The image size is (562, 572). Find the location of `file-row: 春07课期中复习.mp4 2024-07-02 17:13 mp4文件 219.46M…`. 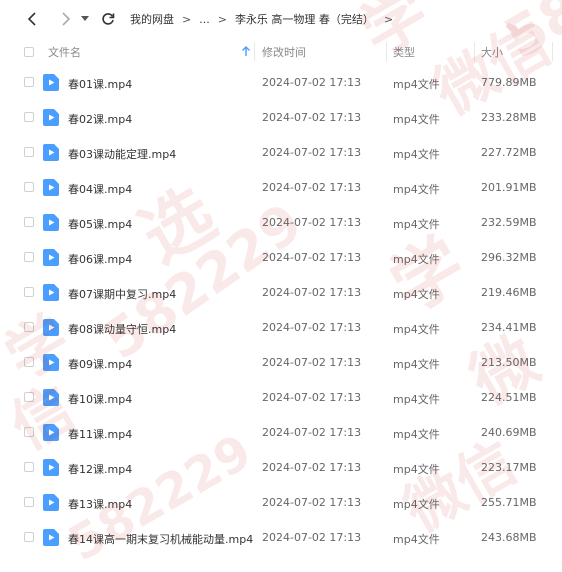

file-row: 春07课期中复习.mp4 2024-07-02 17:13 mp4文件 219.46M… is located at coordinates (281, 292).